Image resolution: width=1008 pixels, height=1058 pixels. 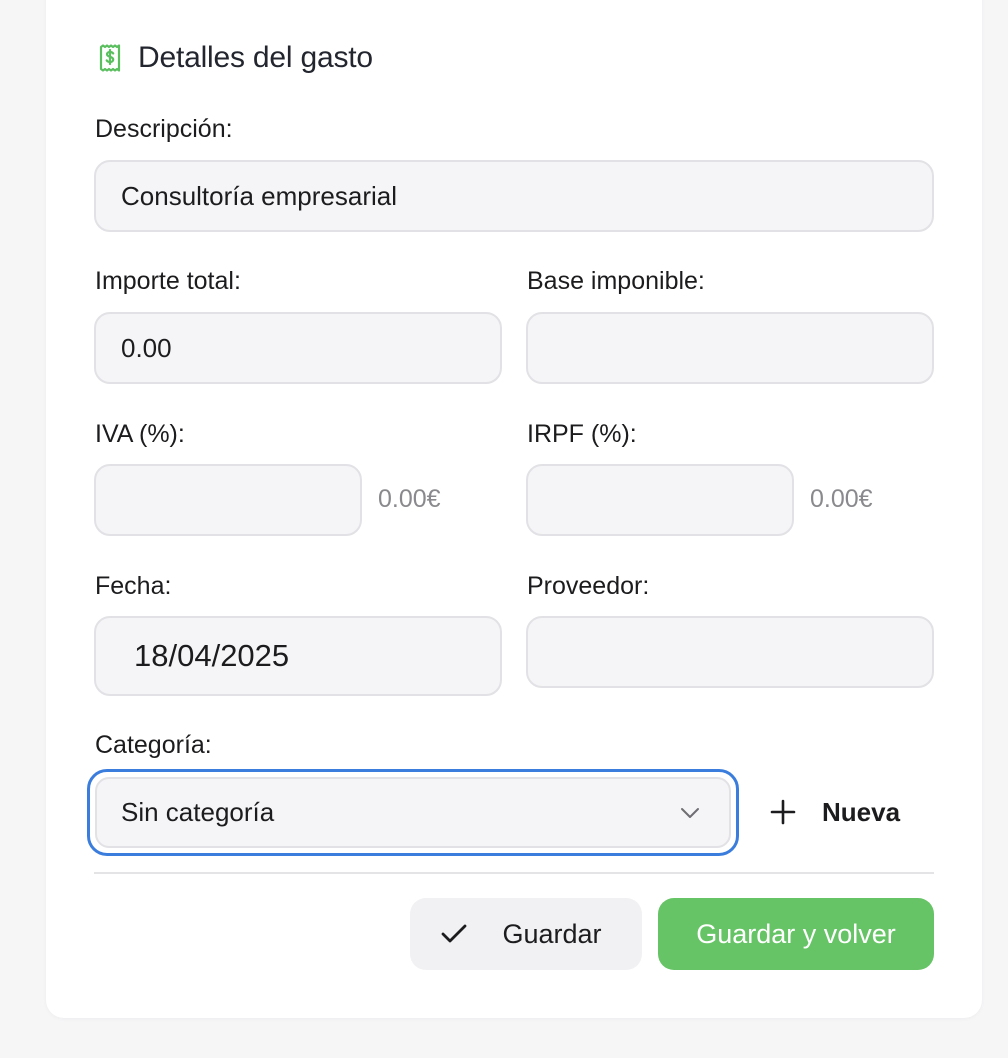 I want to click on irpf-label: IRPF (%):, so click(x=582, y=434).